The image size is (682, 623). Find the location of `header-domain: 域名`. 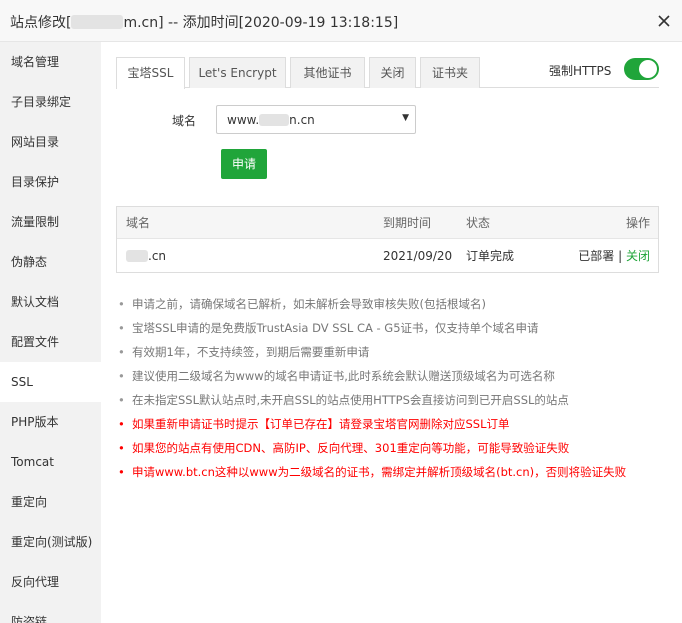

header-domain: 域名 is located at coordinates (138, 223).